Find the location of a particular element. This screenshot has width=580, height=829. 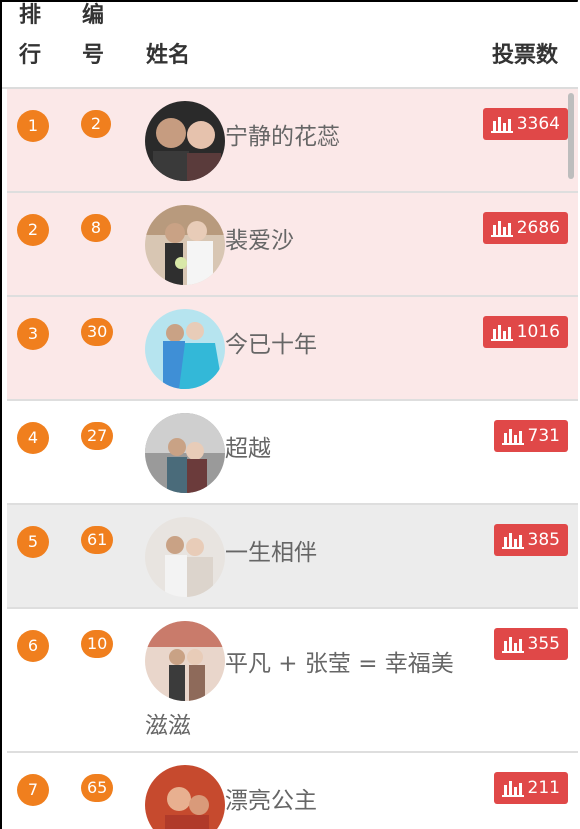

ranking-row: 3 30 今已十年 1016 is located at coordinates (292, 349).